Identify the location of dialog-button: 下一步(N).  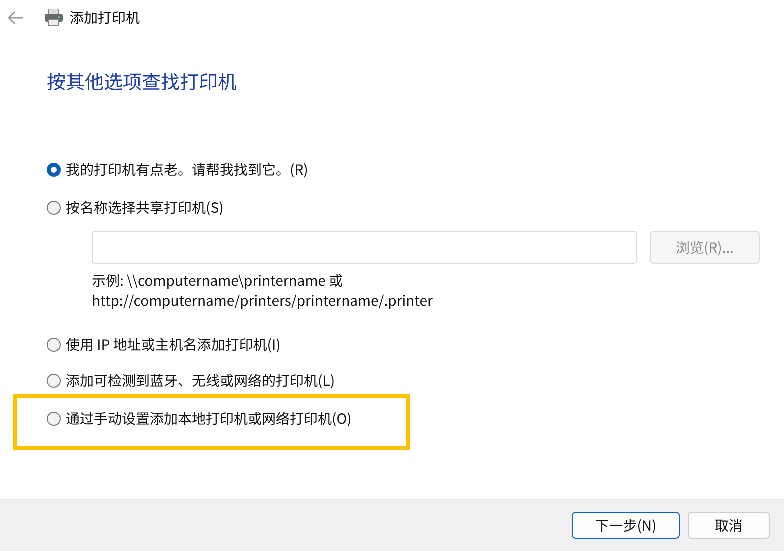
(626, 525).